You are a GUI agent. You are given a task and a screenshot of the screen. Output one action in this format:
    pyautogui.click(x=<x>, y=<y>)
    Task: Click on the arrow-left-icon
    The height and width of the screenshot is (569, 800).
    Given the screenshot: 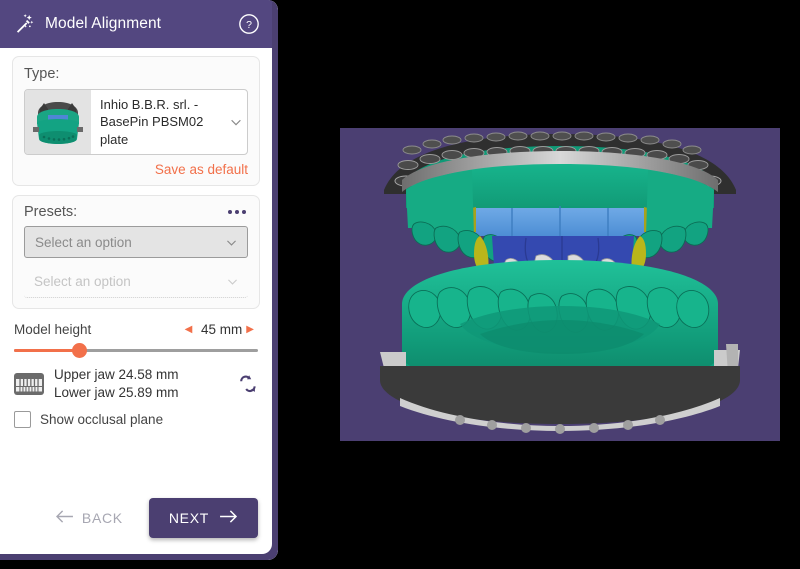 What is the action you would take?
    pyautogui.click(x=64, y=518)
    